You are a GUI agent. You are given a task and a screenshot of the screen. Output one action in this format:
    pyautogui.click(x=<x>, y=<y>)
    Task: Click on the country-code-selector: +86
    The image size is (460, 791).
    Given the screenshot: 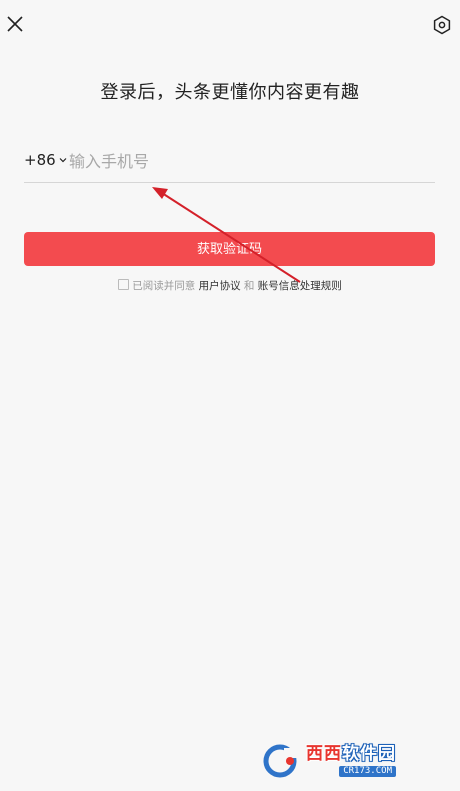 What is the action you would take?
    pyautogui.click(x=45, y=160)
    